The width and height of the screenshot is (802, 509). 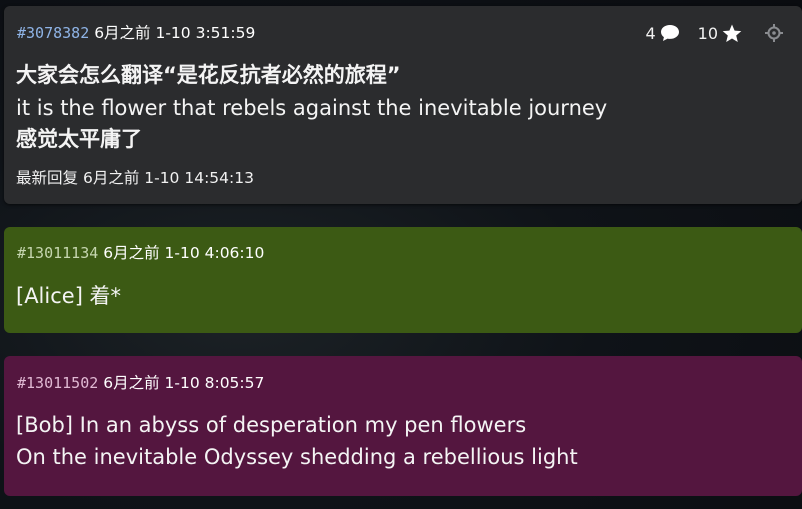 I want to click on reply-meta: #13011502 6月之前 1-10 8:05:57, so click(x=140, y=383).